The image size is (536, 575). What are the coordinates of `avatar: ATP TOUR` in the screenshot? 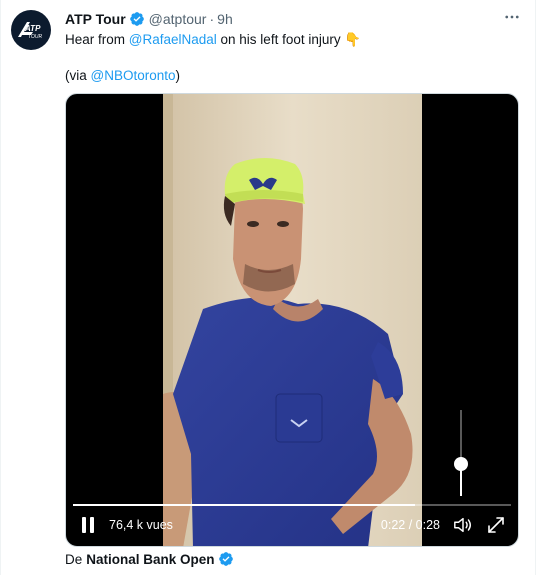 It's located at (31, 30).